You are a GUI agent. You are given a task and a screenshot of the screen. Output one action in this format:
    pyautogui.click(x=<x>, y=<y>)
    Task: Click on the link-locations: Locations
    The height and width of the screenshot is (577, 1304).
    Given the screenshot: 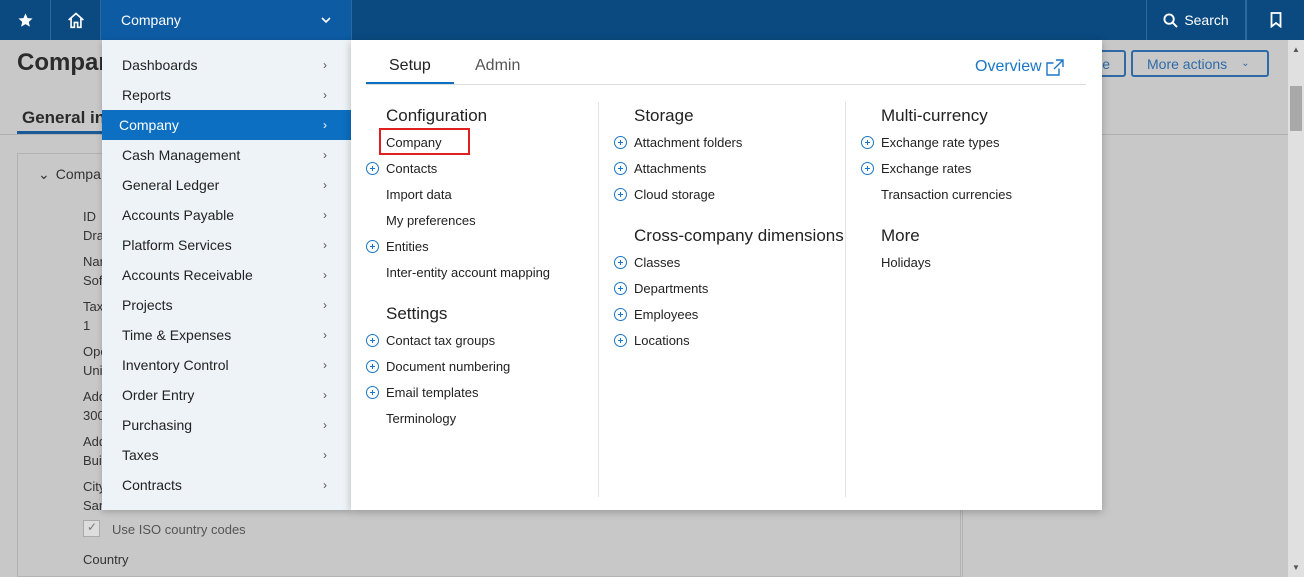 What is the action you would take?
    pyautogui.click(x=662, y=340)
    